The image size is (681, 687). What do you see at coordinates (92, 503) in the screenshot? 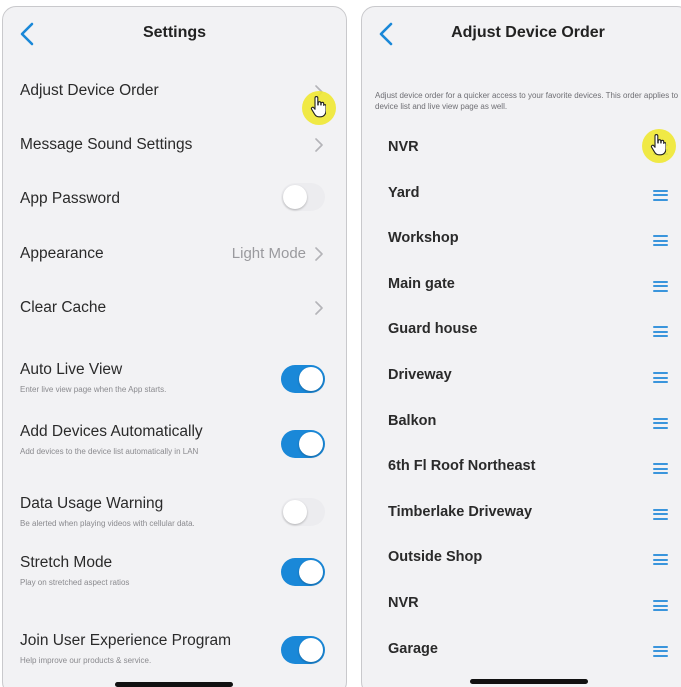
I see `row-label: Data Usage Warning` at bounding box center [92, 503].